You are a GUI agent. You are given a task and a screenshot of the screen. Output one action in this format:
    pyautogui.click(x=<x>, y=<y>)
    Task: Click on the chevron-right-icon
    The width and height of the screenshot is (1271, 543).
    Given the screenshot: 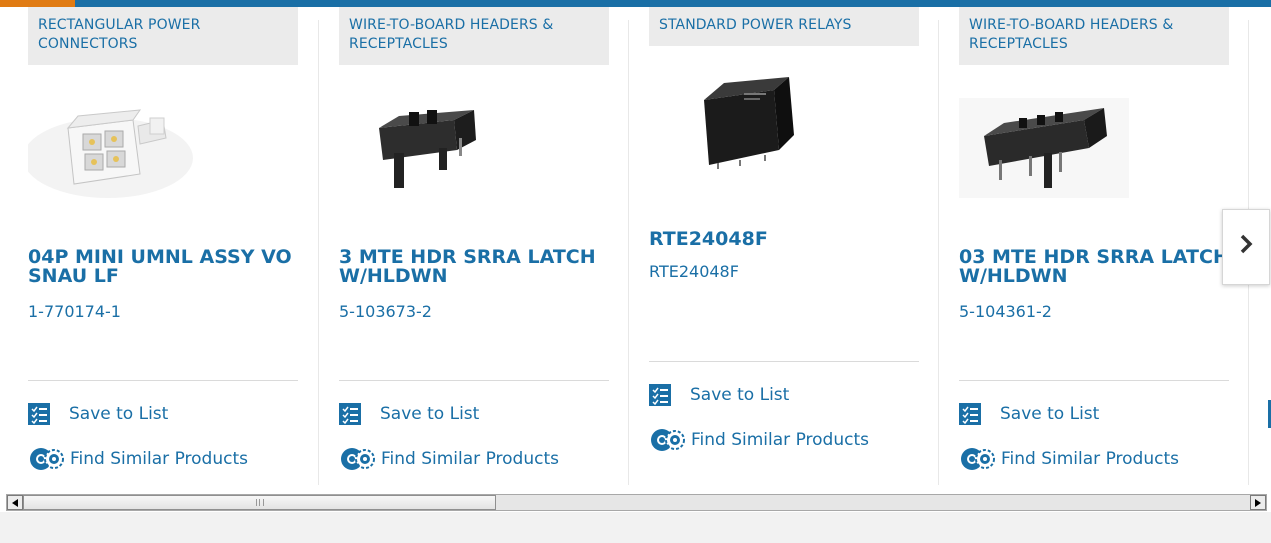 What is the action you would take?
    pyautogui.click(x=1246, y=247)
    